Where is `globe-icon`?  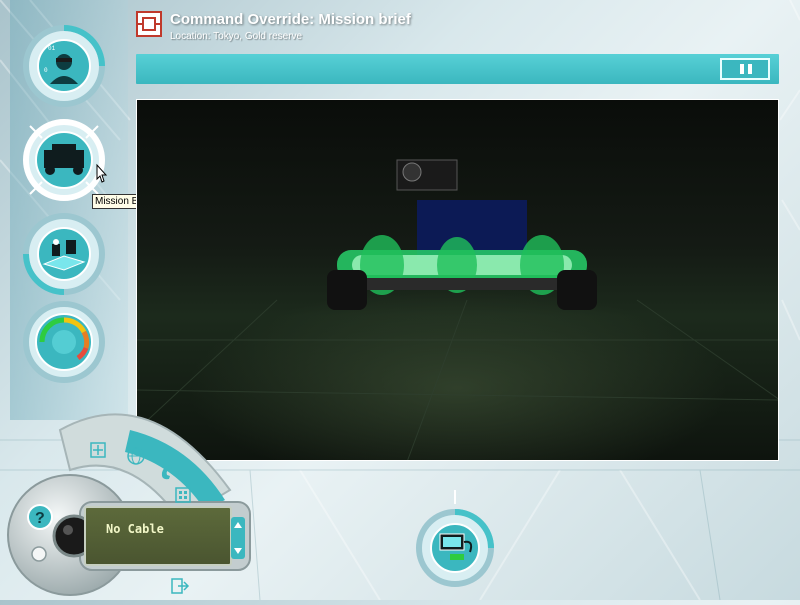
globe-icon is located at coordinates (136, 458).